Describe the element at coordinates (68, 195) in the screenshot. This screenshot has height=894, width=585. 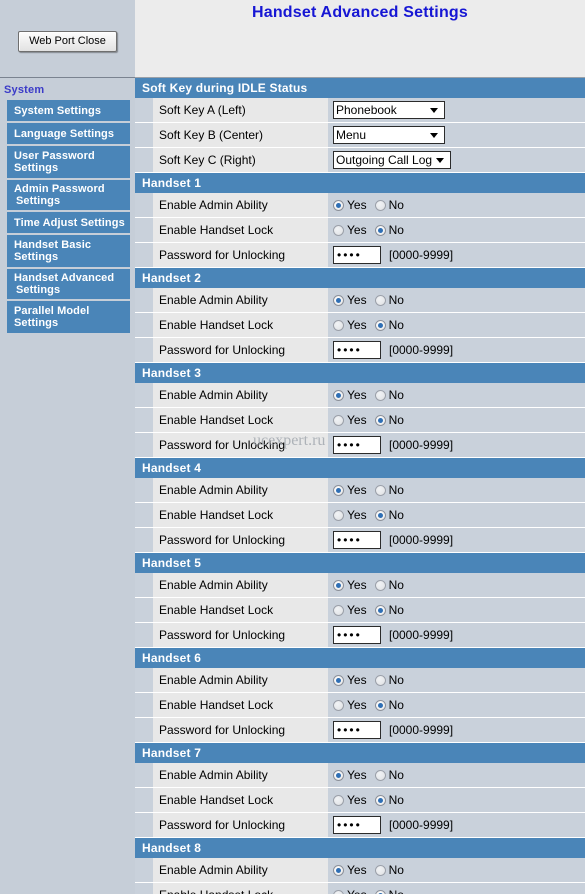
I see `sidebar-item-admin-password-settings: Admin Password Settings` at that location.